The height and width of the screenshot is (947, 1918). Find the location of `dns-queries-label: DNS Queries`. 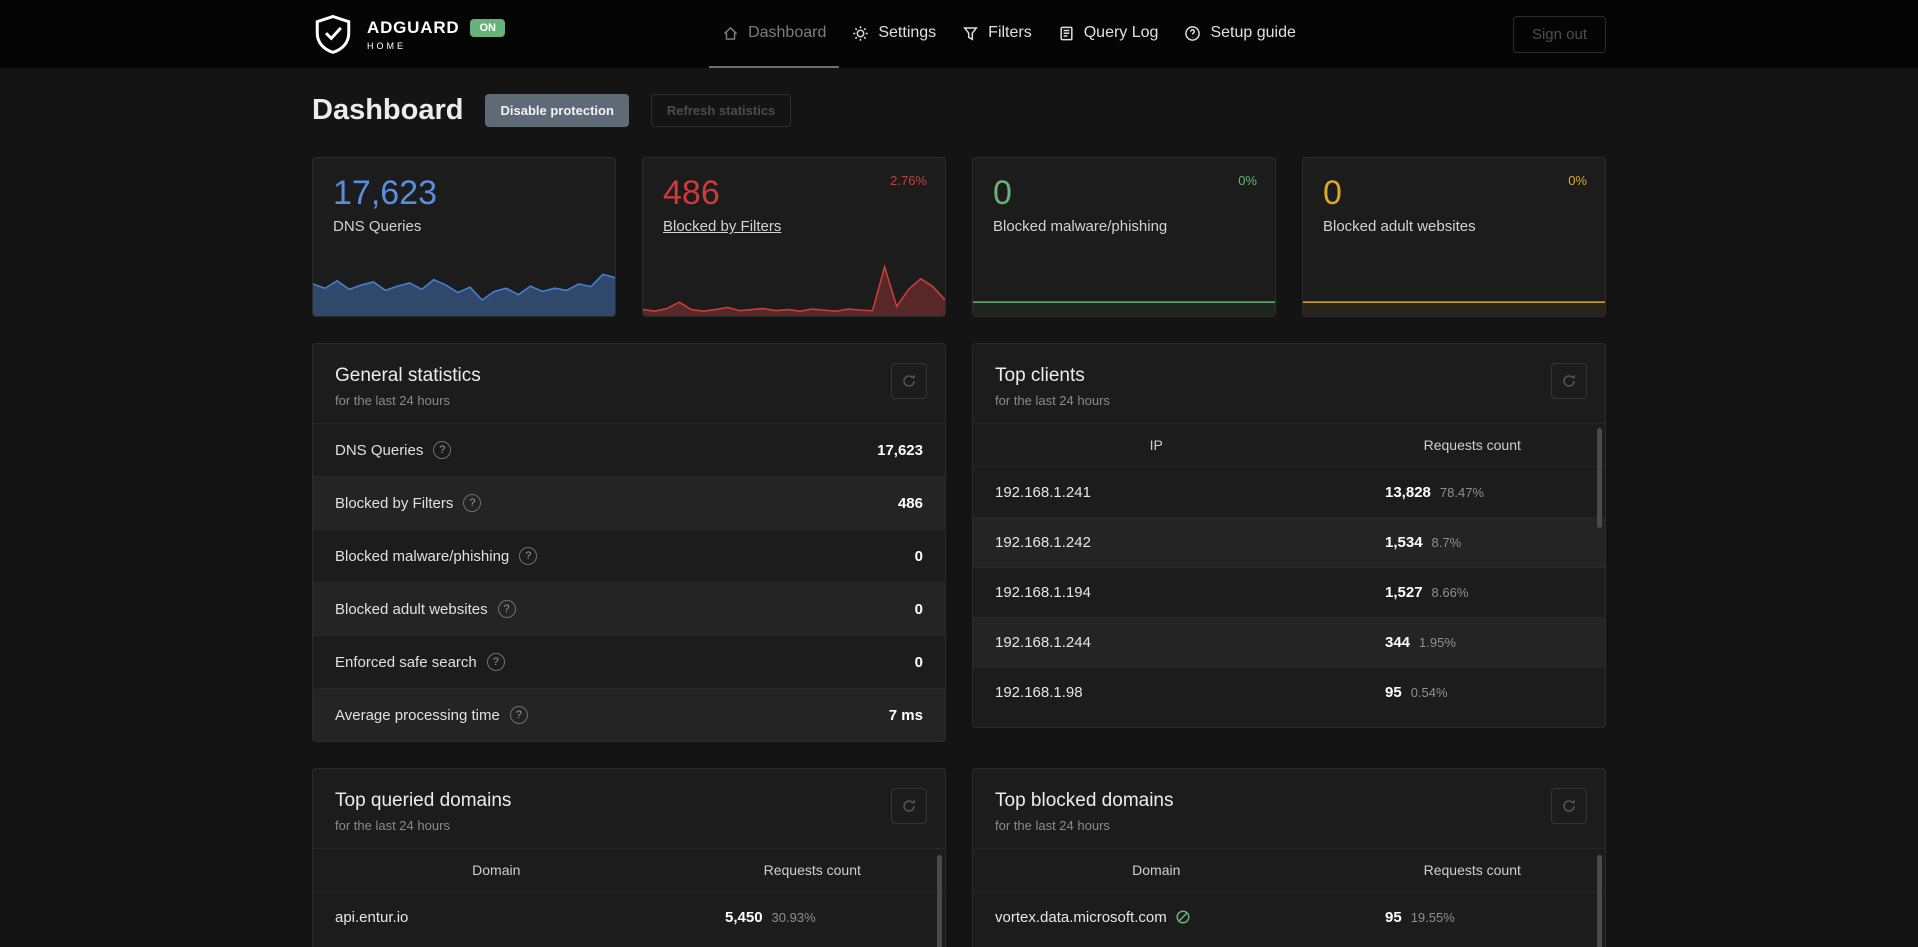

dns-queries-label: DNS Queries is located at coordinates (377, 227).